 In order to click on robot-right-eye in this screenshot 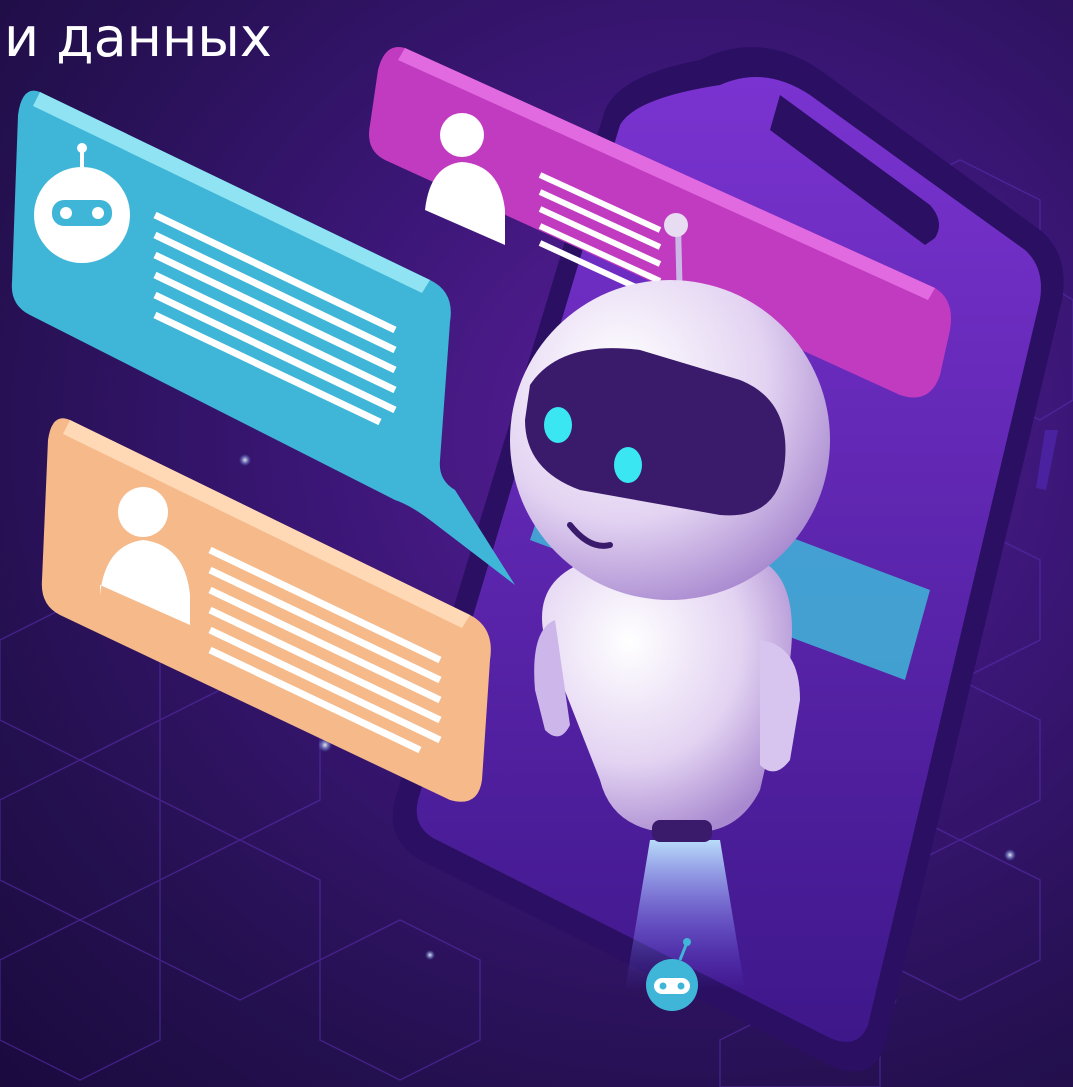, I will do `click(628, 465)`.